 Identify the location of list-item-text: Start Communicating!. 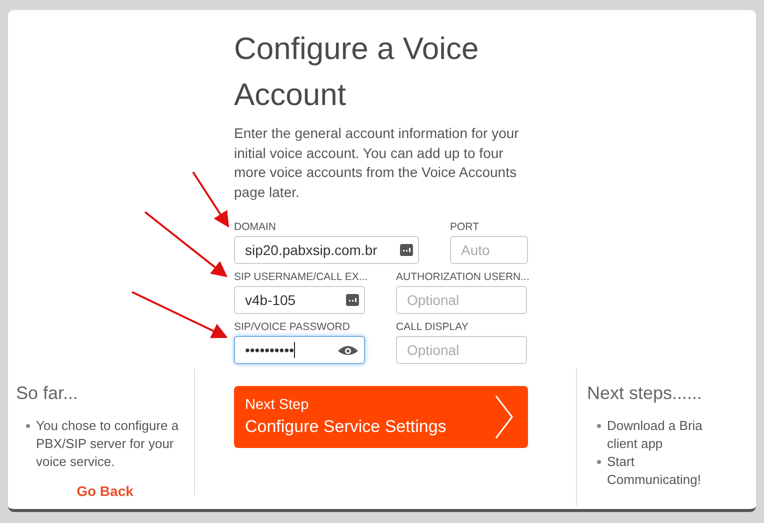
(654, 470).